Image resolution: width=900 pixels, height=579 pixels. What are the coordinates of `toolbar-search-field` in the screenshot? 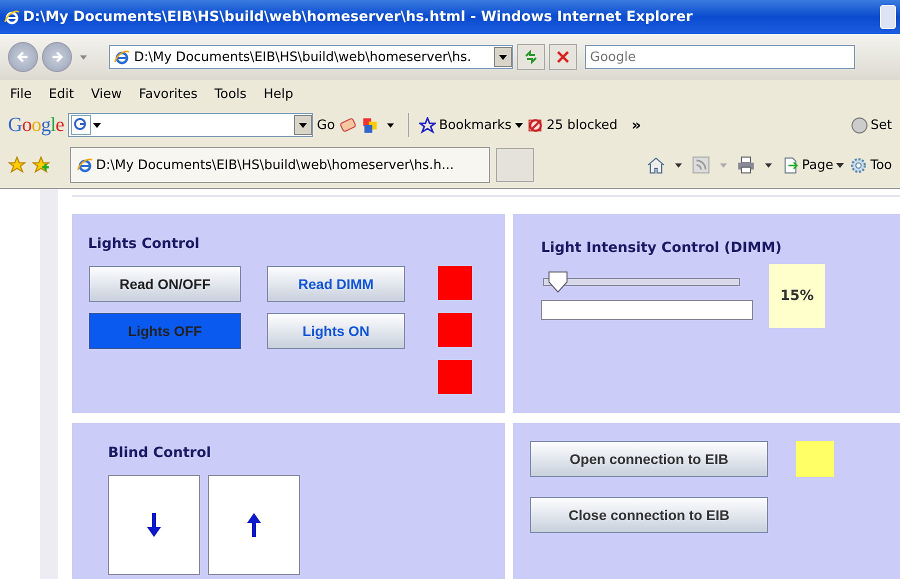 It's located at (190, 125).